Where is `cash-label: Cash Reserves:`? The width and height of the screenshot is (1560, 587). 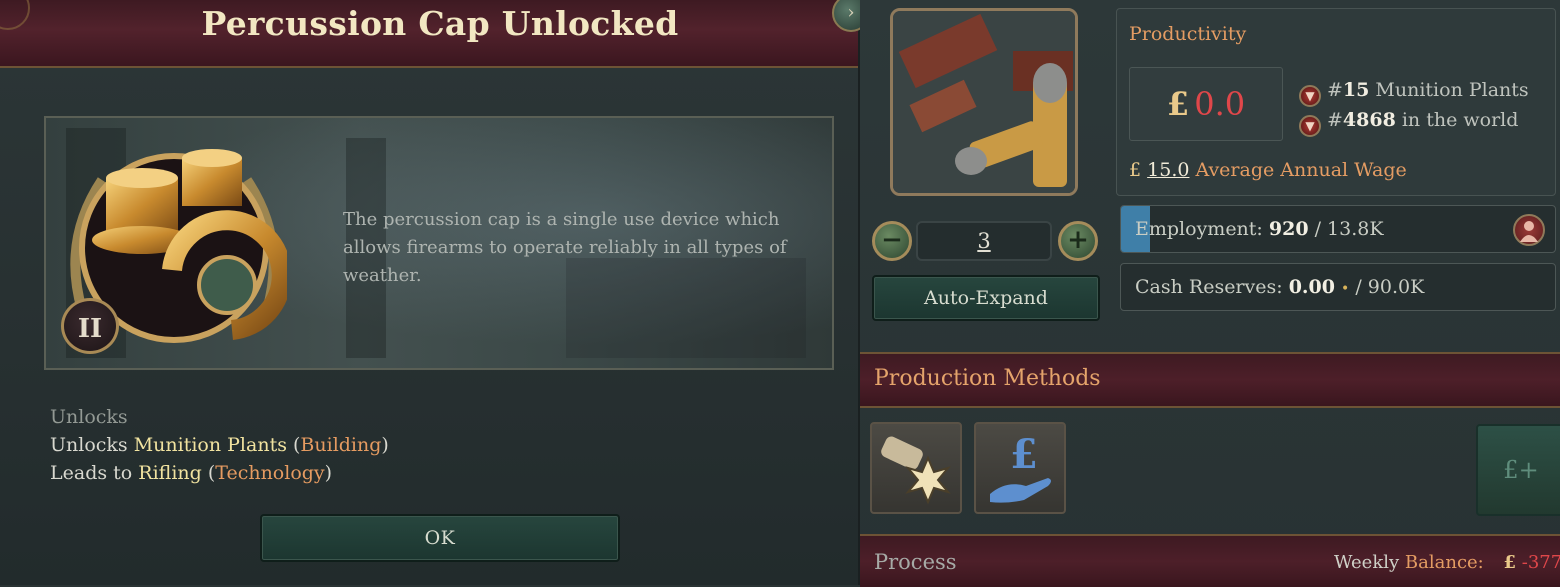 cash-label: Cash Reserves: is located at coordinates (1212, 287).